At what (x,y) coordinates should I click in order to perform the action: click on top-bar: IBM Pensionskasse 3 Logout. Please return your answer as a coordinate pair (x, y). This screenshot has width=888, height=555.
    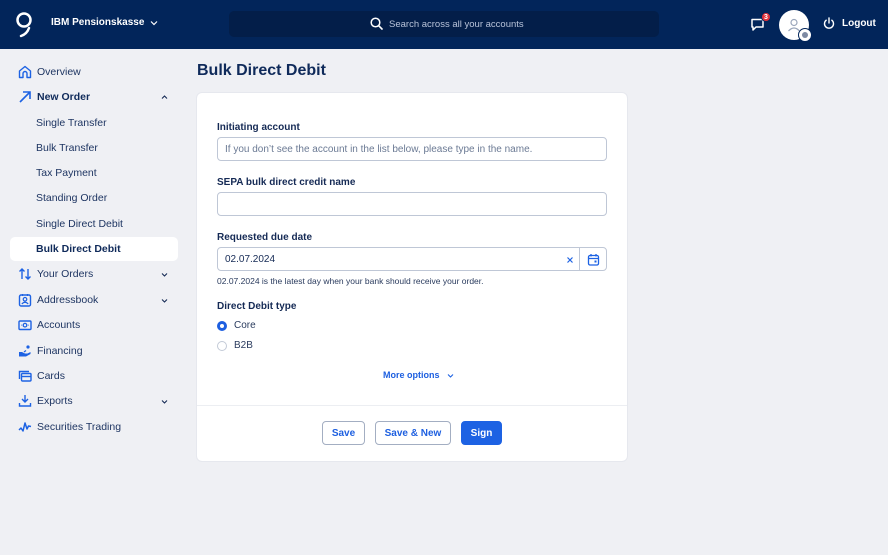
    Looking at the image, I should click on (444, 24).